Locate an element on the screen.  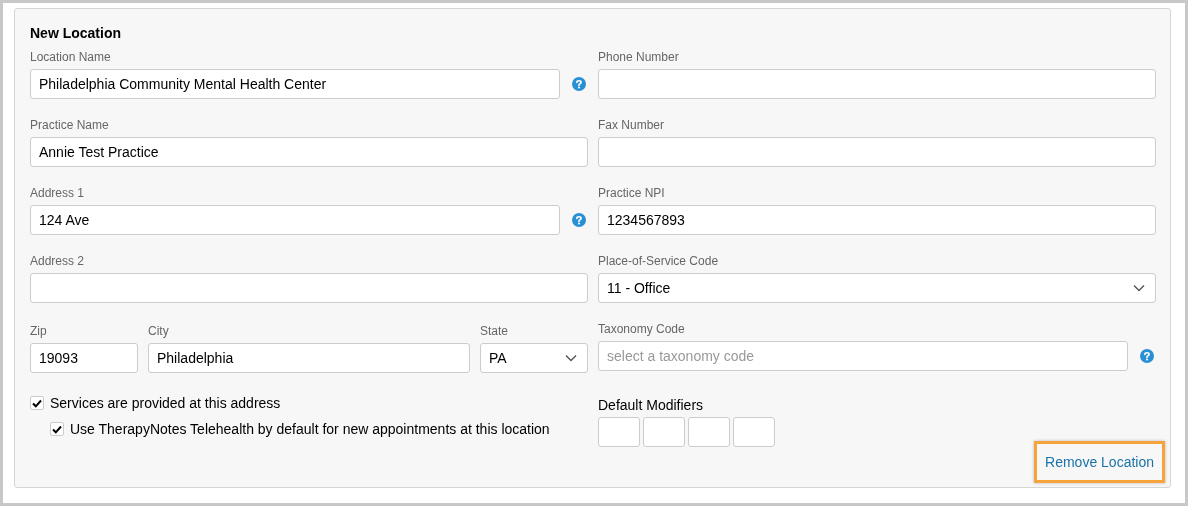
field-label: Practice NPI is located at coordinates (632, 193).